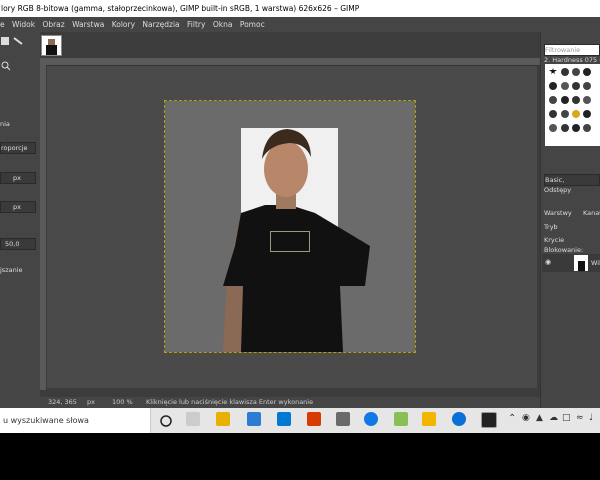 The image size is (600, 480). I want to click on gimp-taskbar-icon, so click(489, 420).